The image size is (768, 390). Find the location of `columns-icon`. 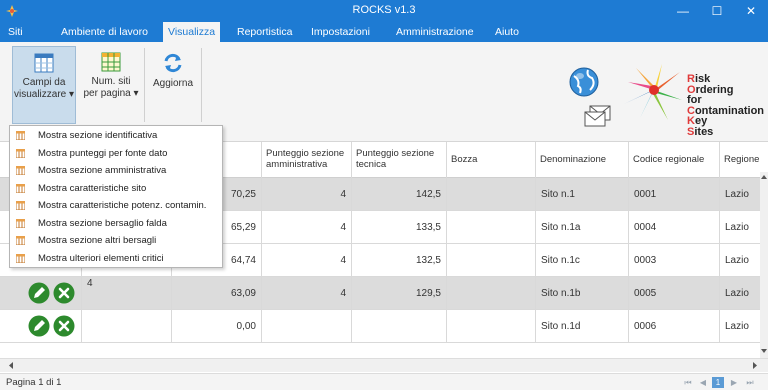

columns-icon is located at coordinates (44, 63).